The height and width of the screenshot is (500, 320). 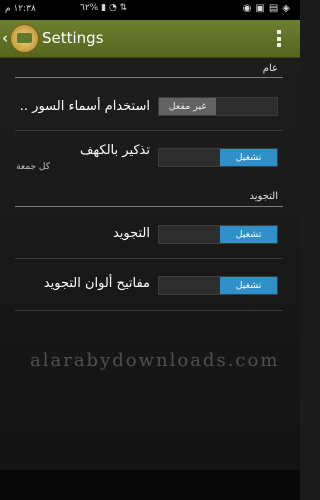 I want to click on signal-icon: ▮, so click(x=104, y=8).